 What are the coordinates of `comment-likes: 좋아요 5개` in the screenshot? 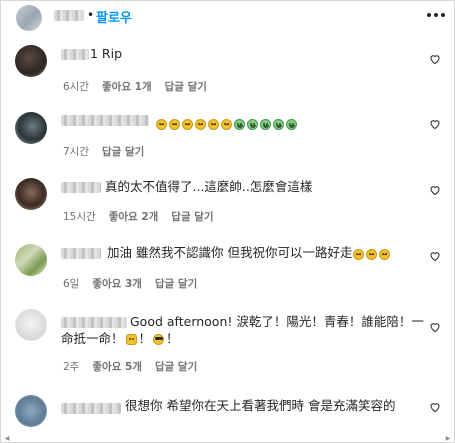 It's located at (117, 367).